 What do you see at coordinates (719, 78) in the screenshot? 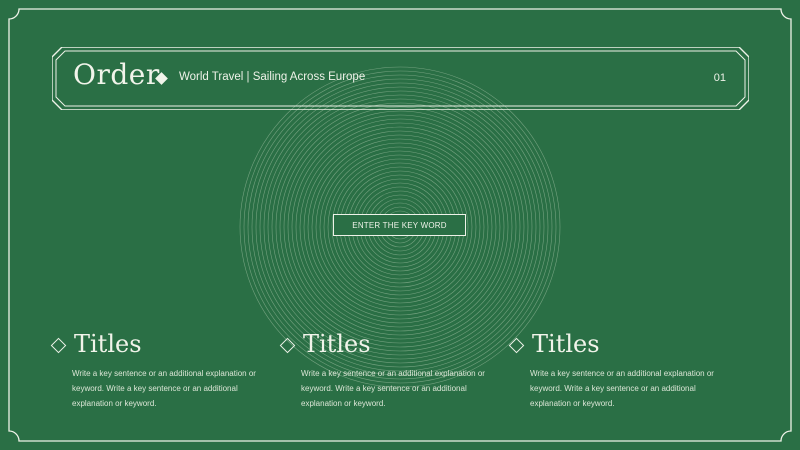
I see `page-number: 01` at bounding box center [719, 78].